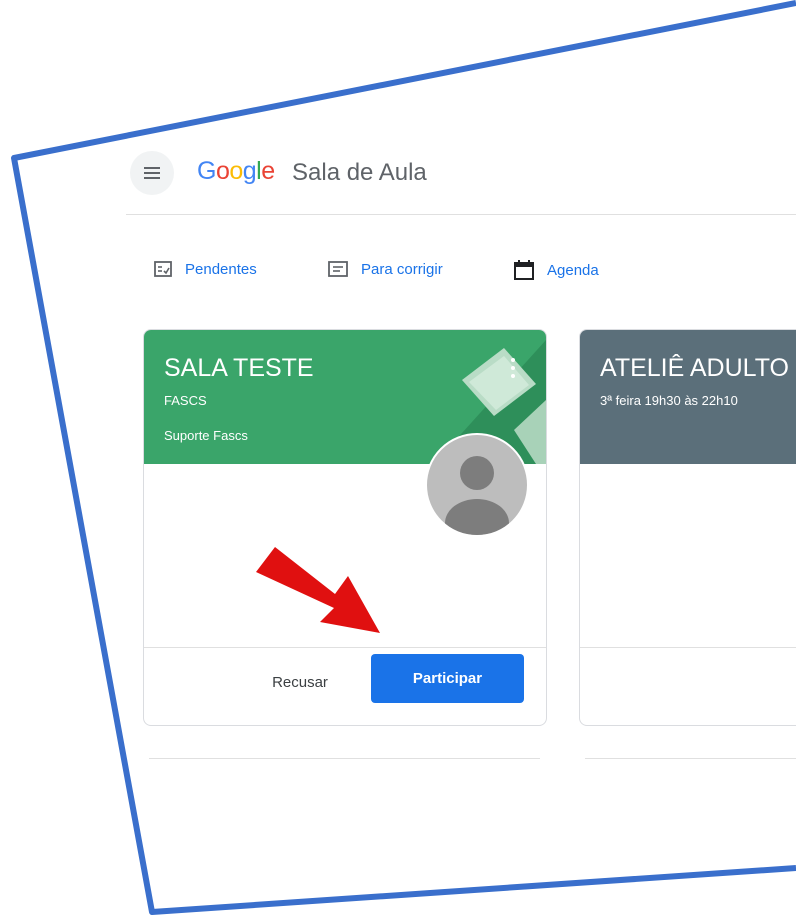  I want to click on nav-to-review: Para corrigir, so click(385, 269).